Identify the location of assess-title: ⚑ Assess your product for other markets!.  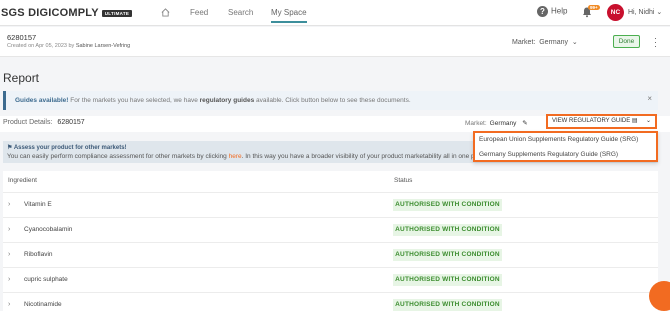
(67, 147).